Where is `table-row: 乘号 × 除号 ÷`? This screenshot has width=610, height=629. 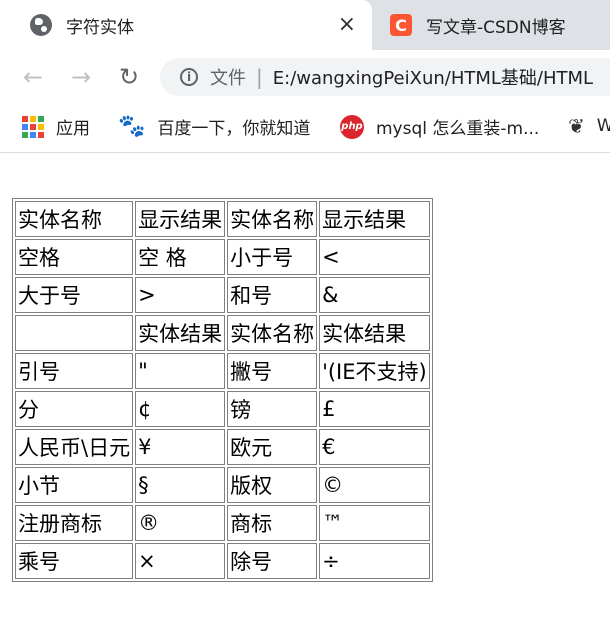 table-row: 乘号 × 除号 ÷ is located at coordinates (222, 561).